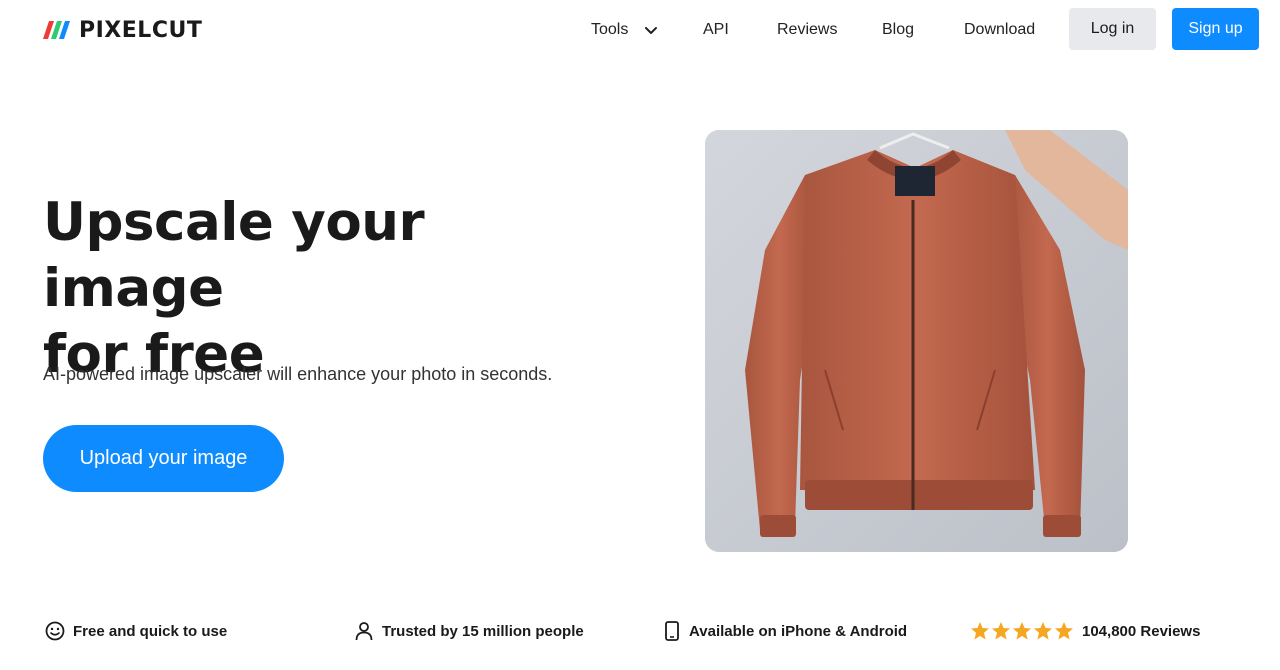 Image resolution: width=1280 pixels, height=670 pixels. I want to click on brand-logo: PIXELCUT, so click(122, 30).